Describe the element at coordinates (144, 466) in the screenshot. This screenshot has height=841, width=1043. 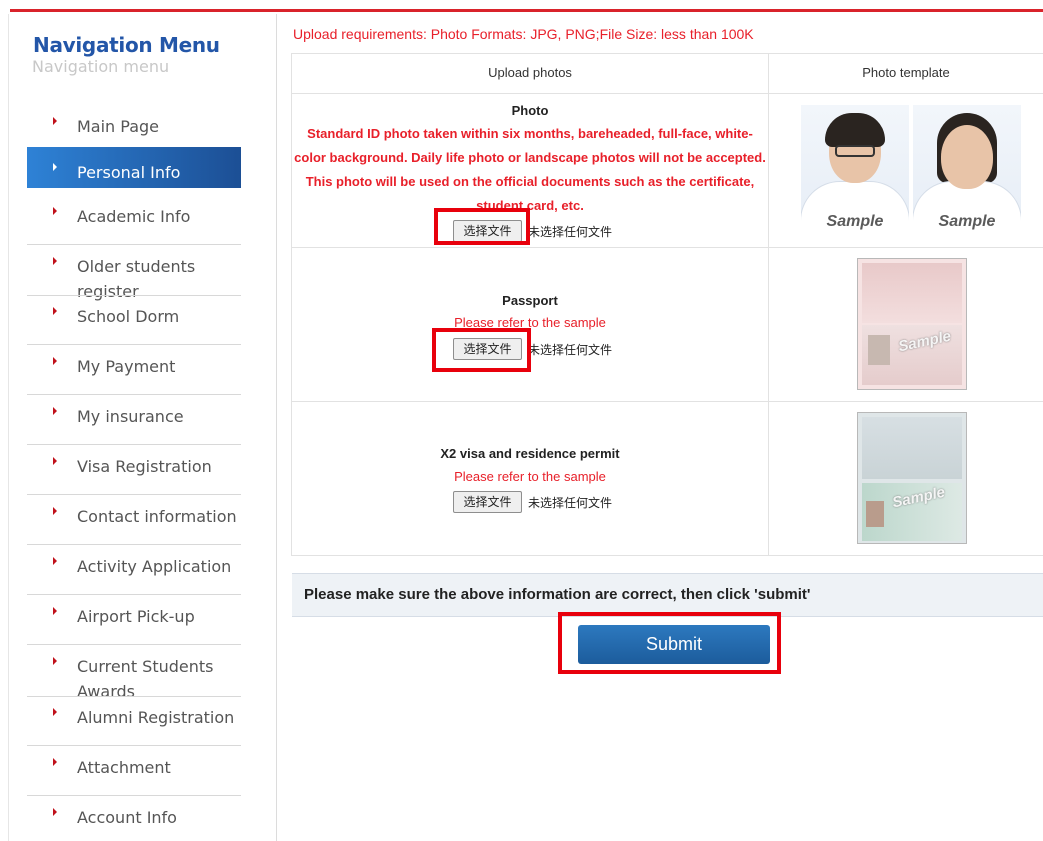
I see `sidebar-item-label: Visa Registration` at that location.